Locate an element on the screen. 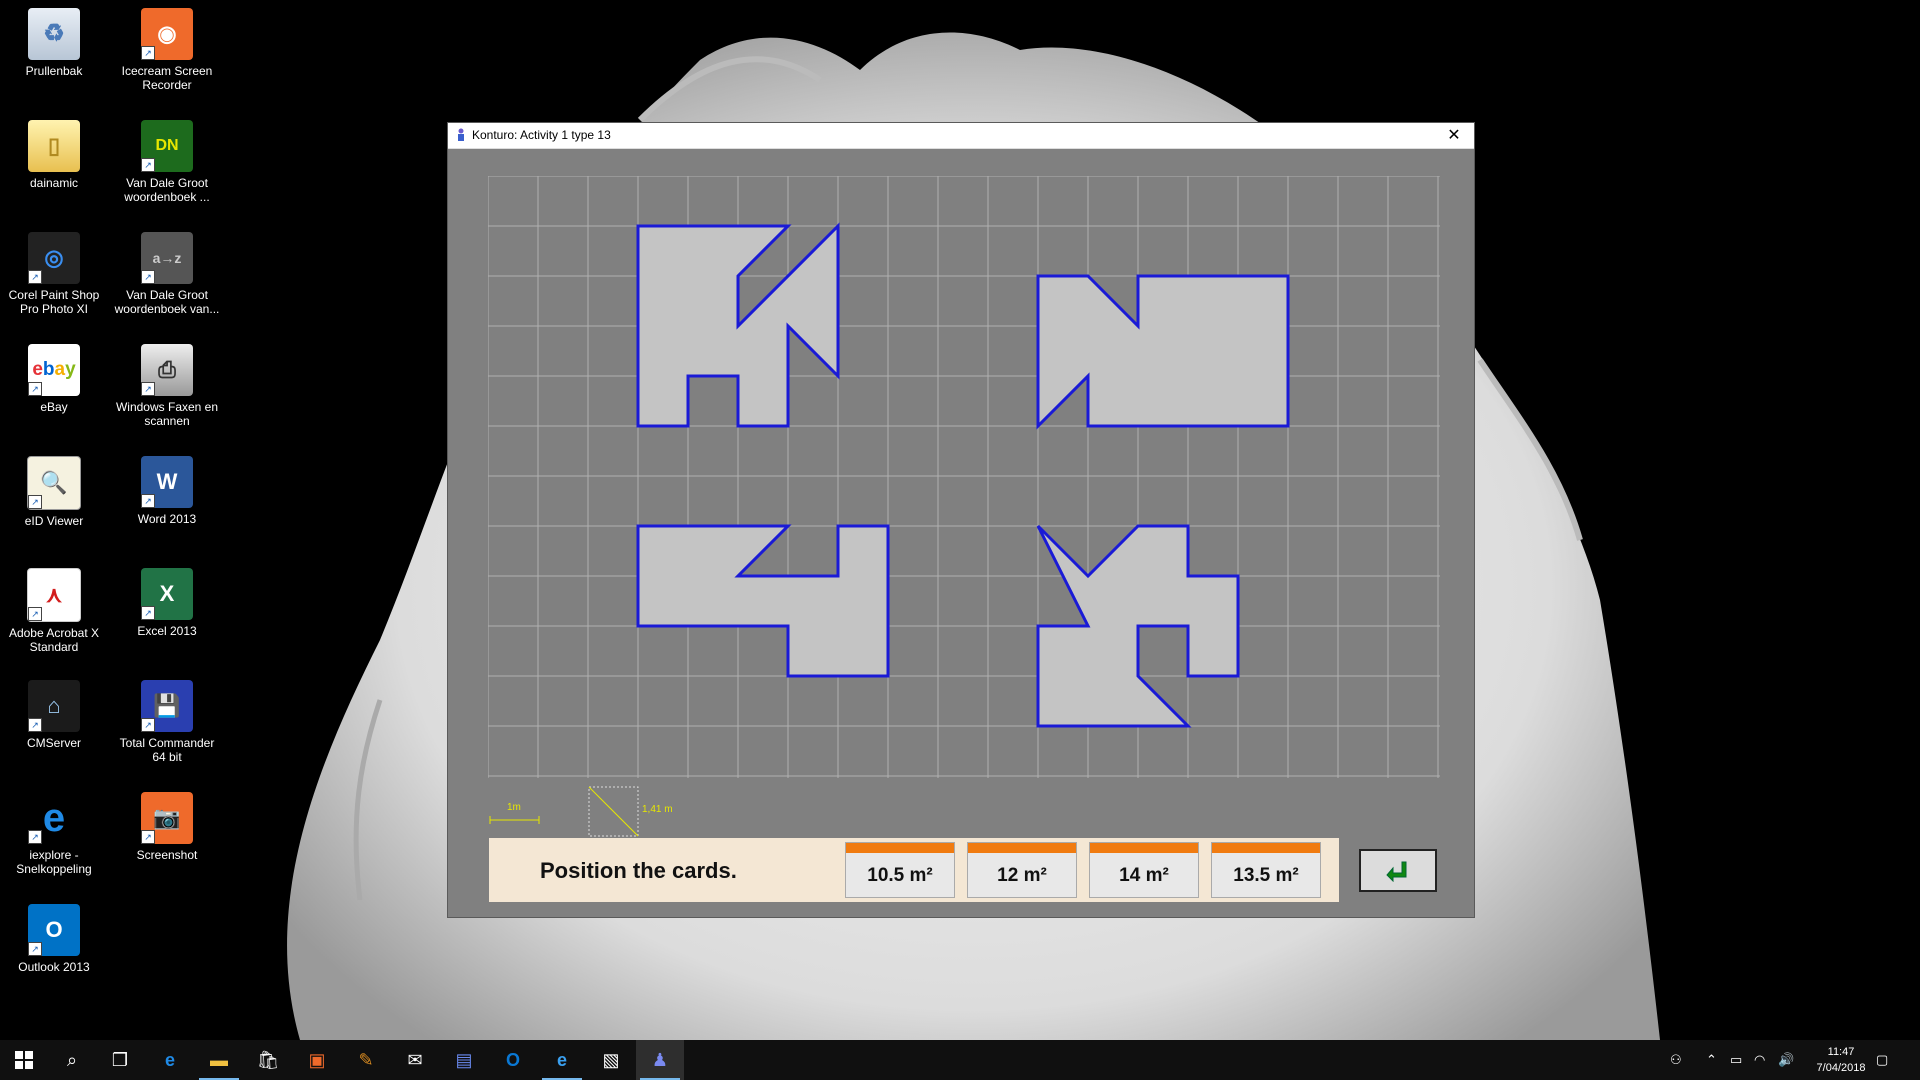  windows-logo-icon is located at coordinates (24, 1060).